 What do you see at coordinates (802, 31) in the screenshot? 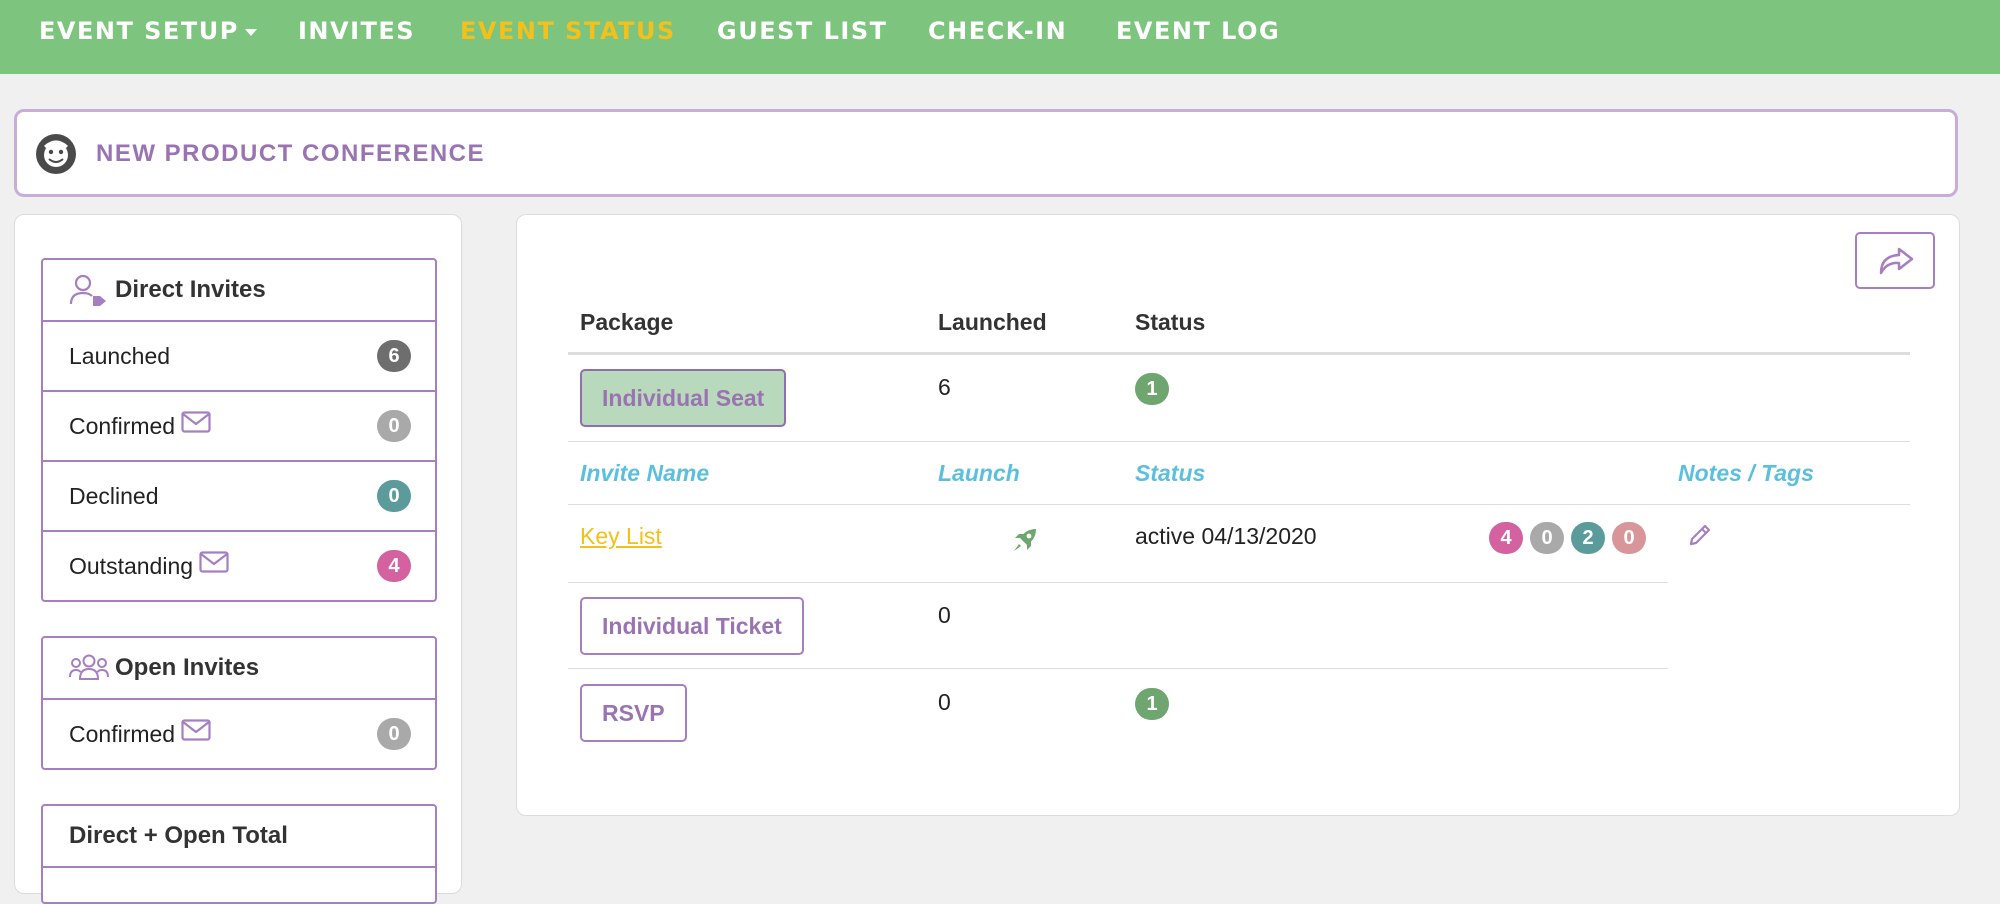
I see `nav-guest-list: GUEST LIST` at bounding box center [802, 31].